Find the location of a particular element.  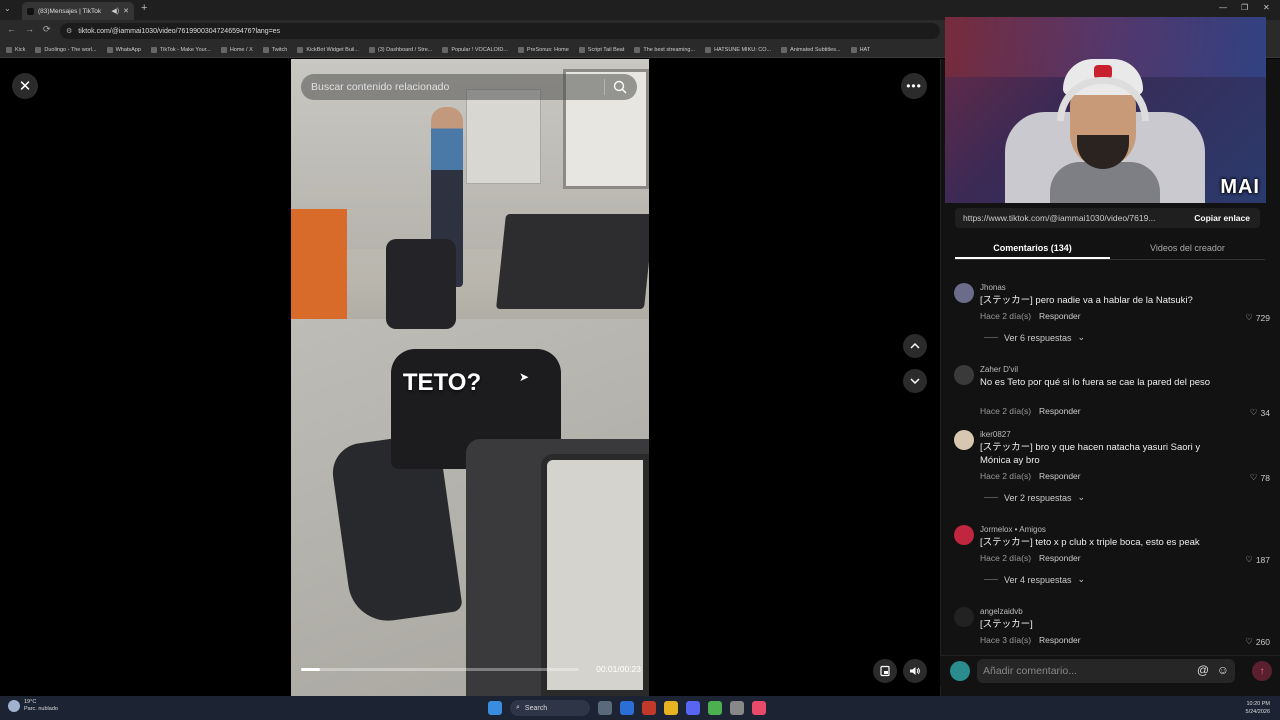

music-icon is located at coordinates (759, 708).